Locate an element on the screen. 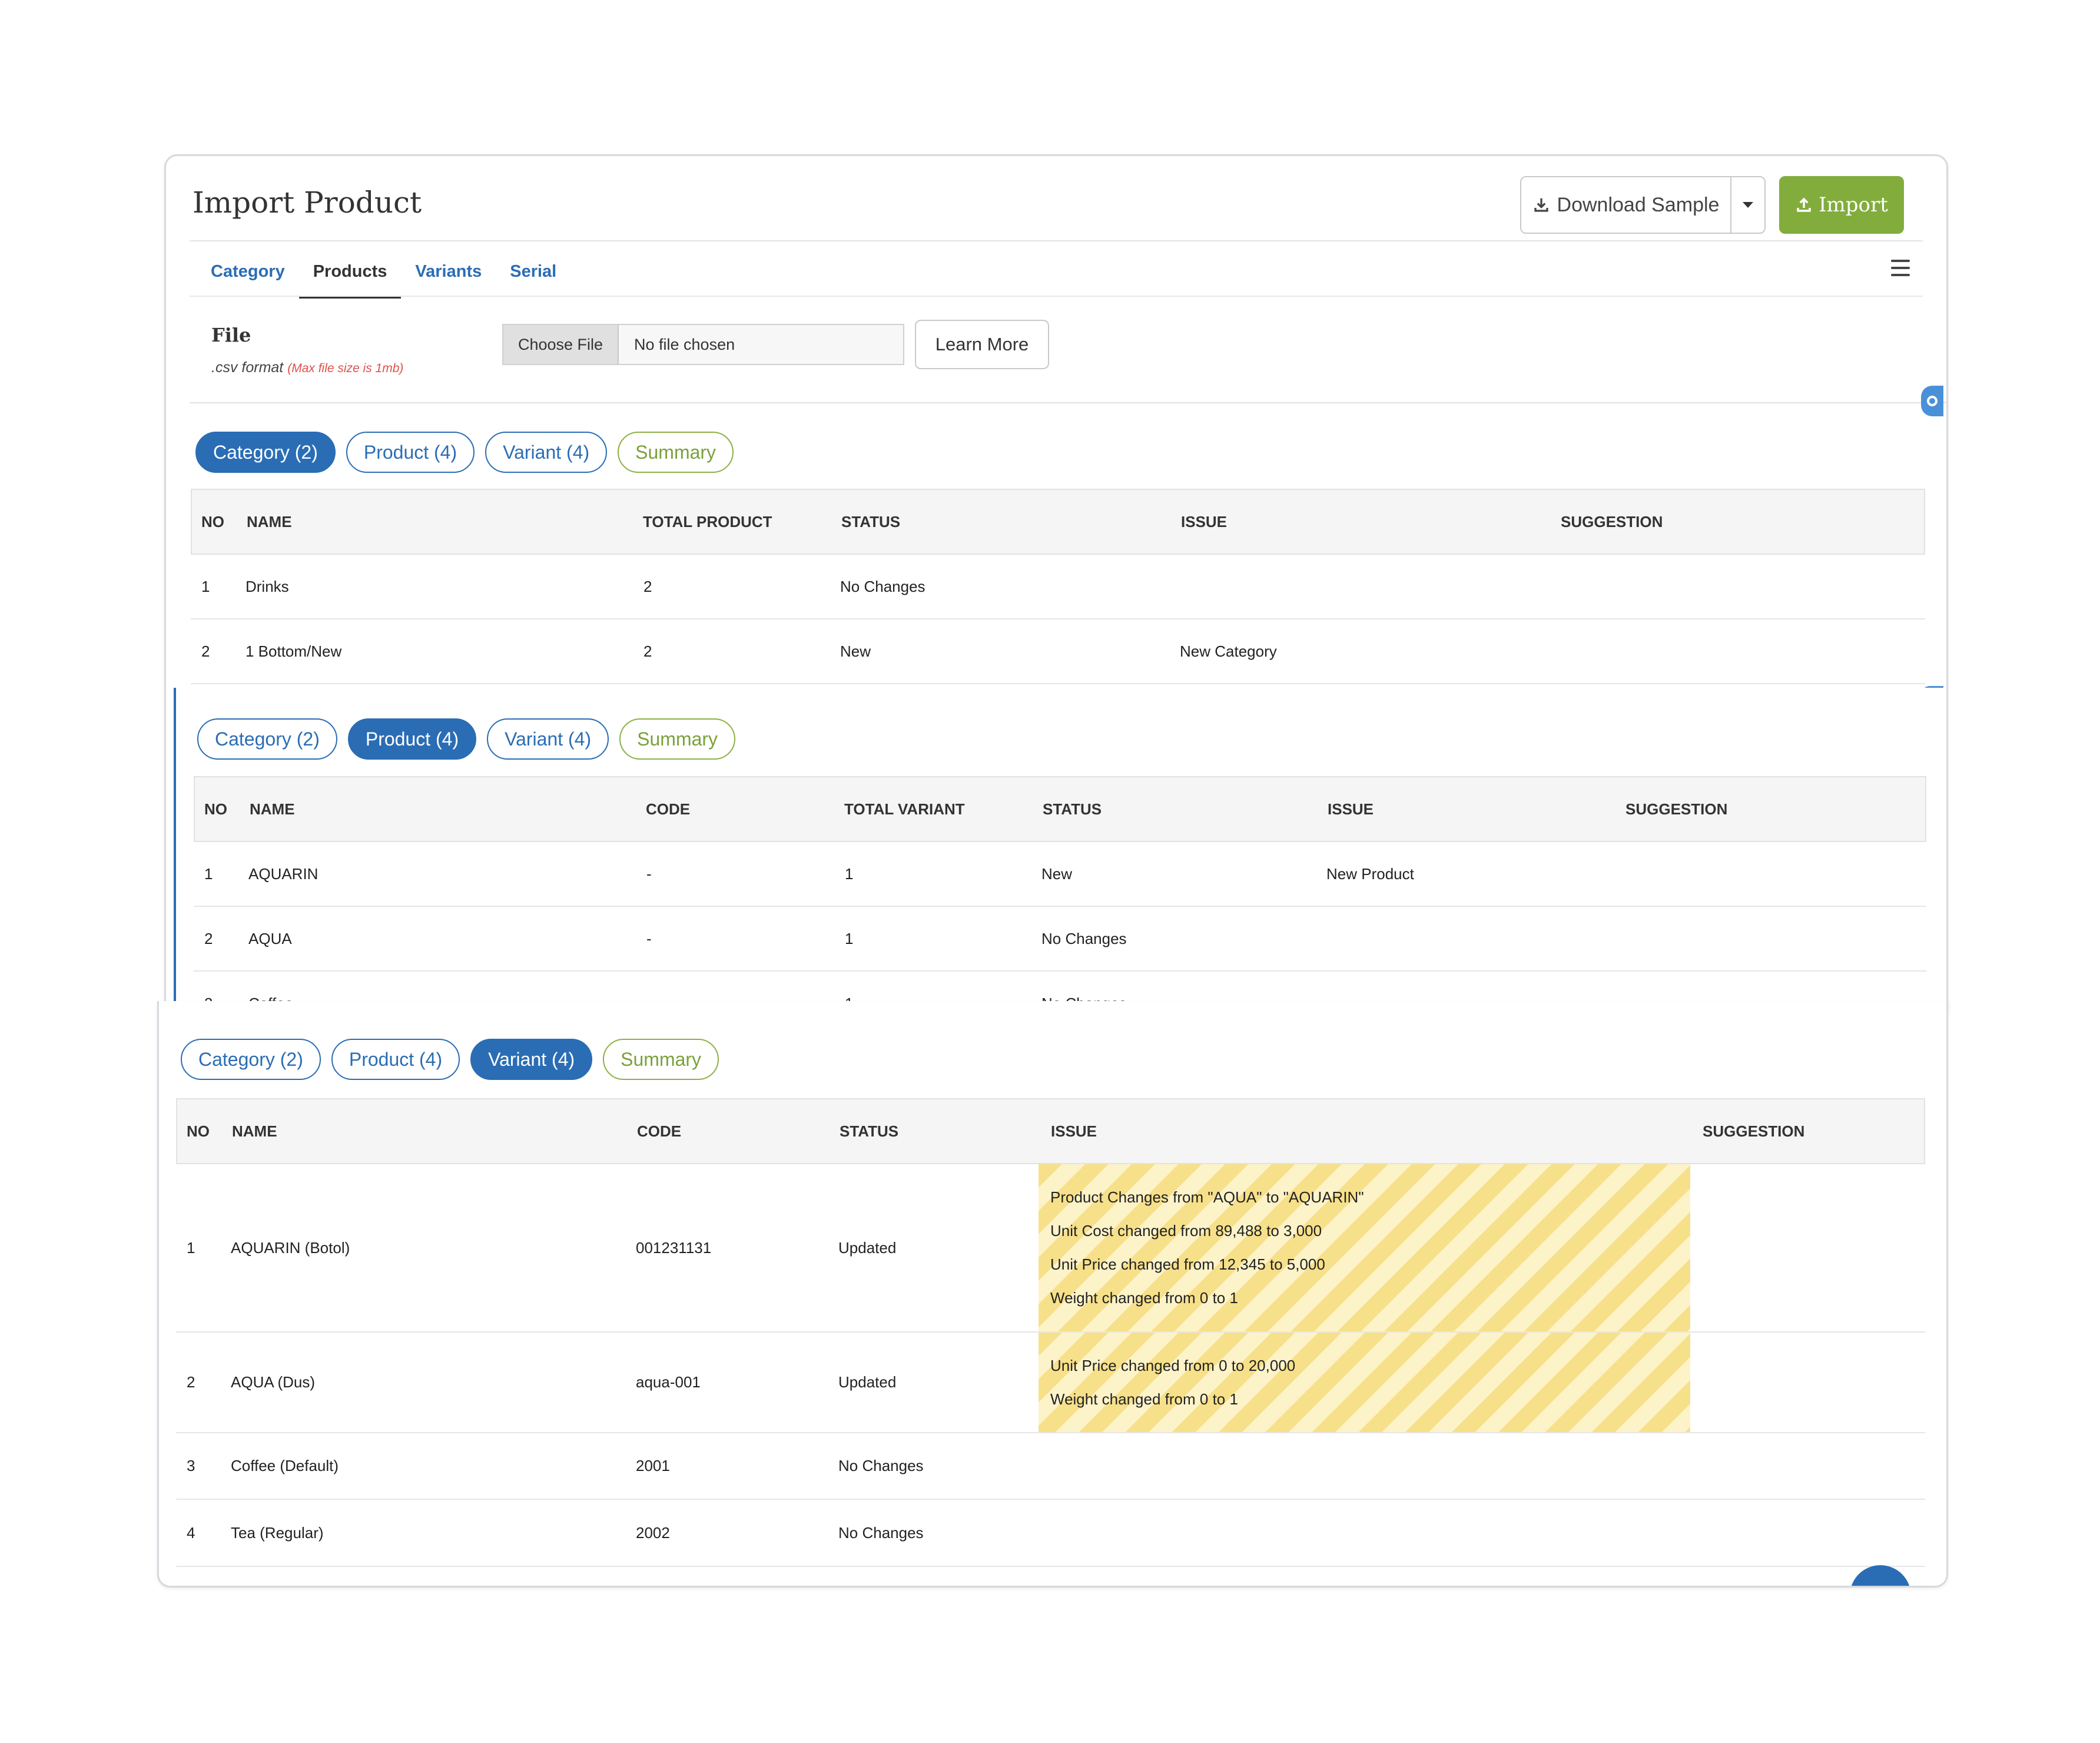 The height and width of the screenshot is (1743, 2100). column-header: TOTAL PRODUCT is located at coordinates (707, 521).